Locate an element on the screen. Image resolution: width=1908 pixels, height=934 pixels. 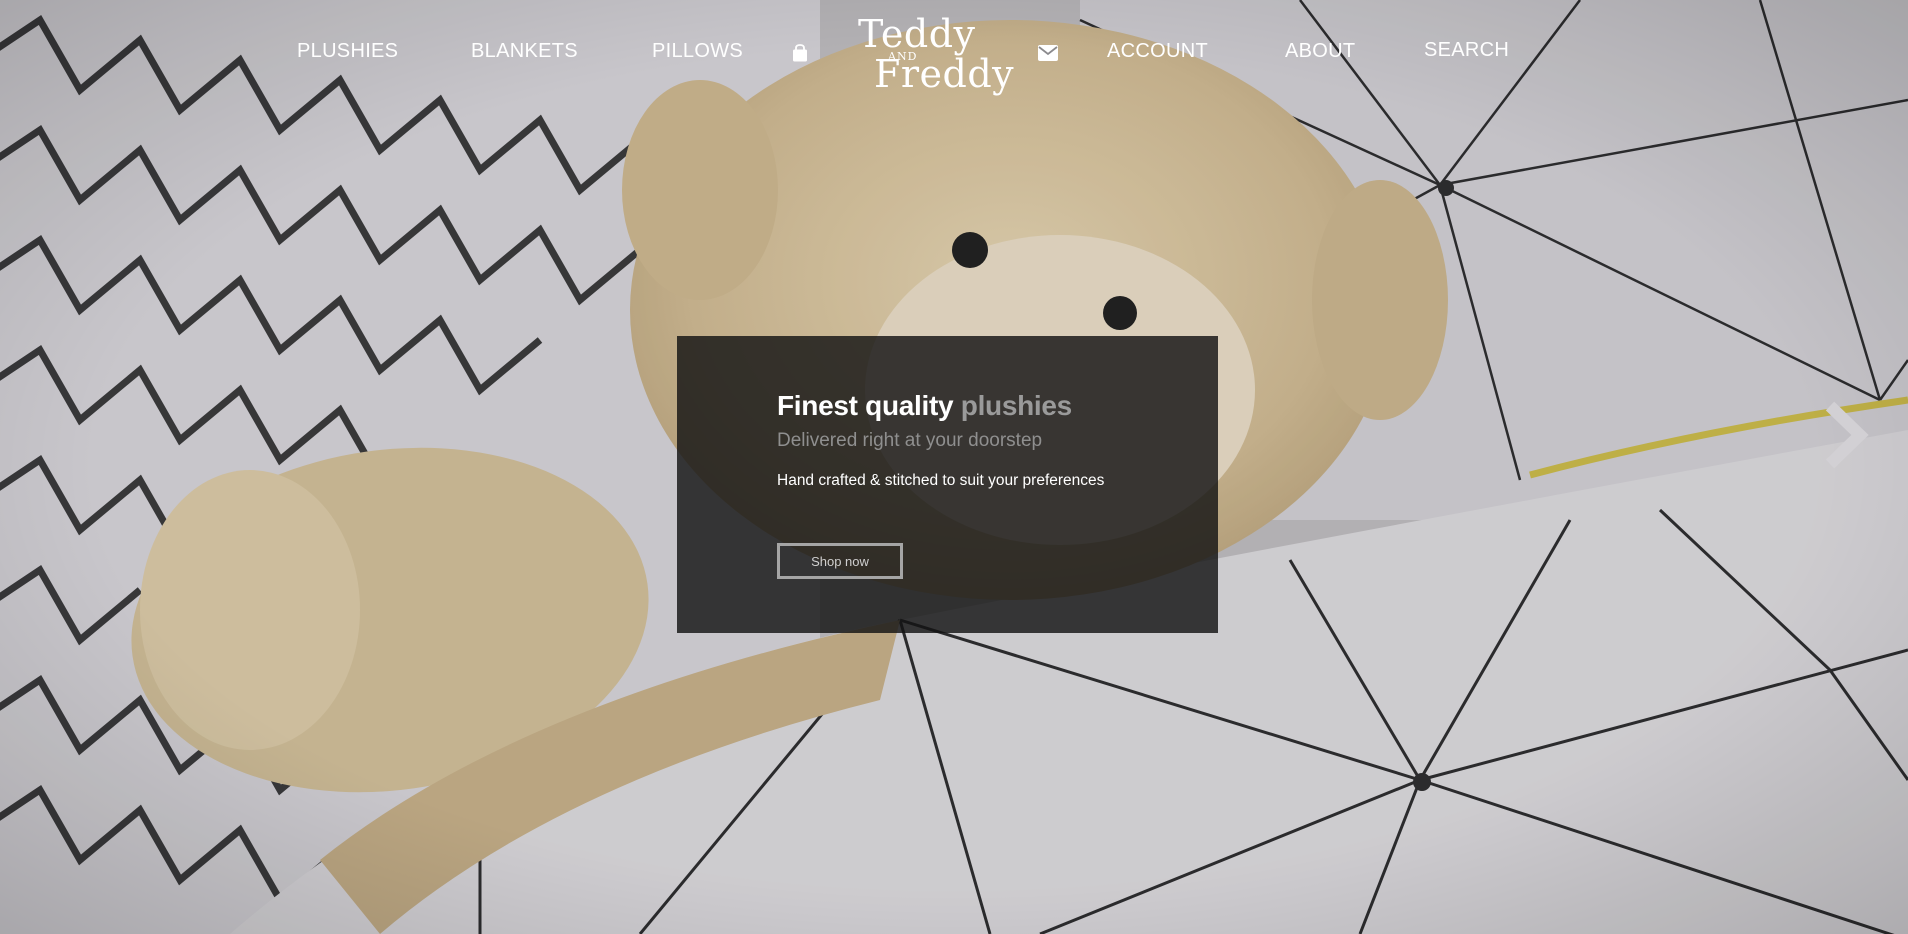
nav-link-pillows: PILLOWS is located at coordinates (697, 51).